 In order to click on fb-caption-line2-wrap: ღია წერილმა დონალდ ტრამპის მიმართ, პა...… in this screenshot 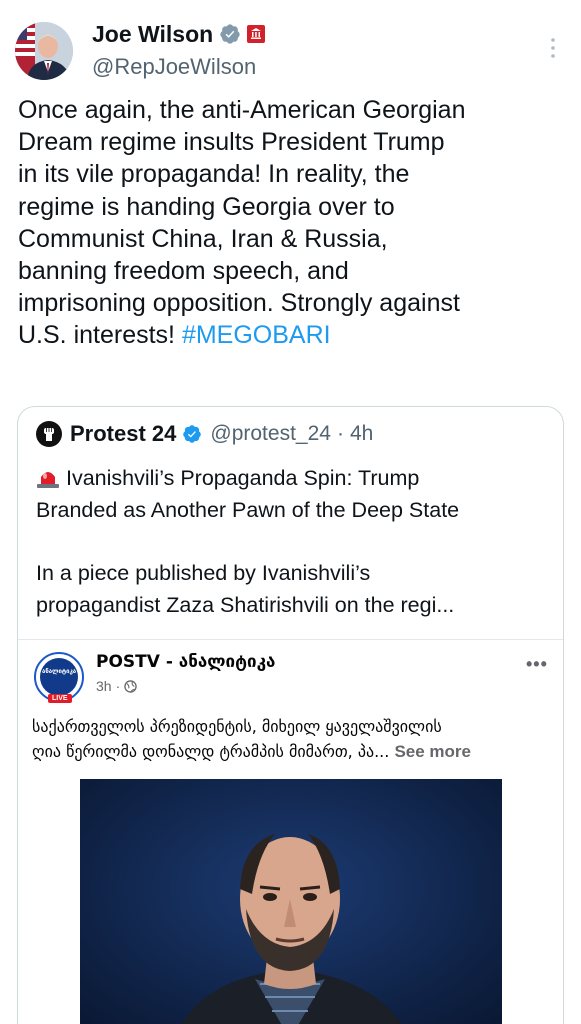, I will do `click(294, 751)`.